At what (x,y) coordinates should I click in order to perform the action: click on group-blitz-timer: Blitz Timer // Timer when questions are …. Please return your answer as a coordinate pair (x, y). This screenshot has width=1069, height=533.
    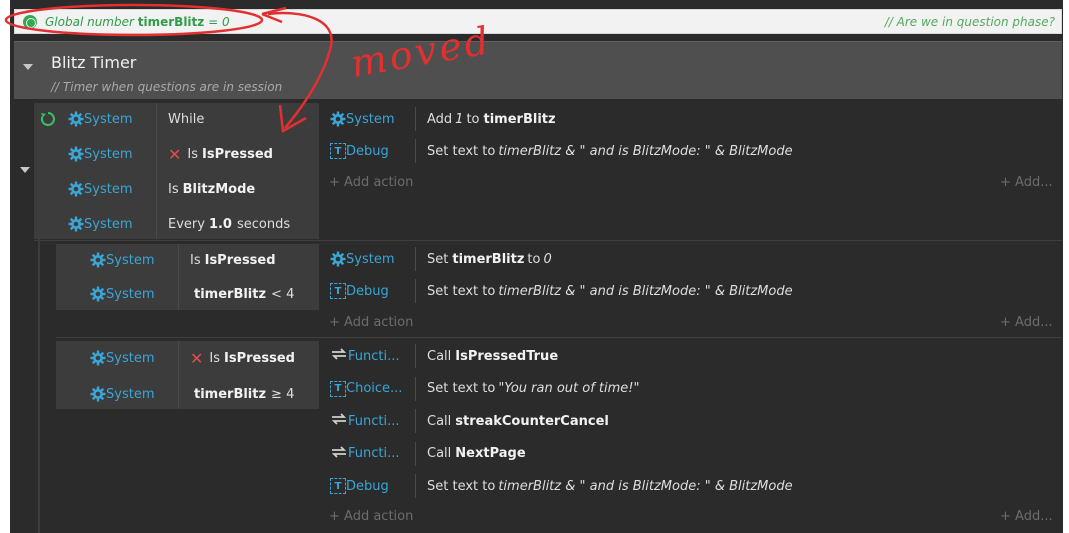
    Looking at the image, I should click on (538, 70).